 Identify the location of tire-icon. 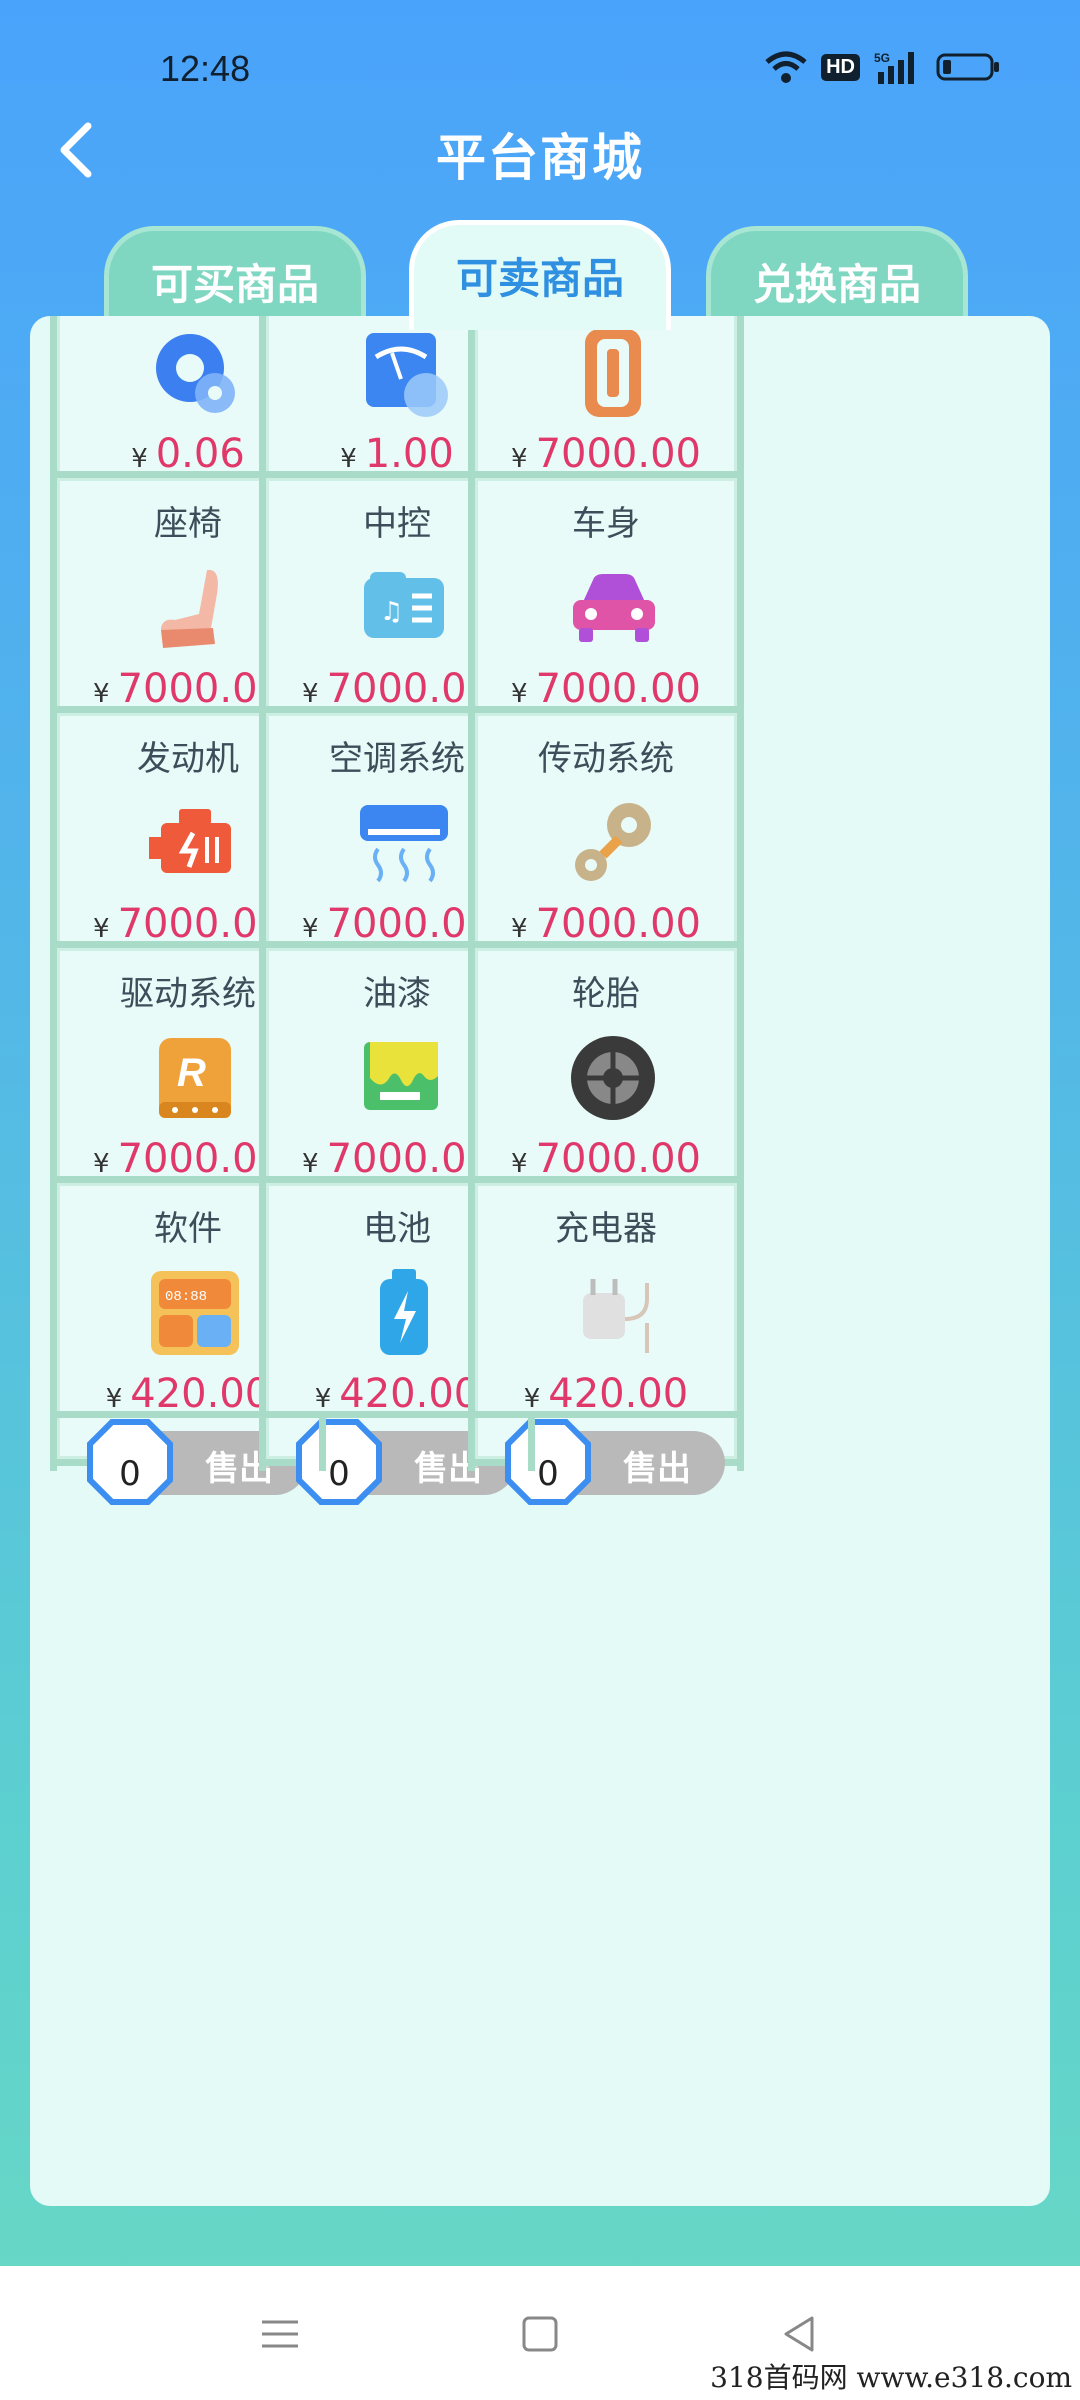
(613, 1078).